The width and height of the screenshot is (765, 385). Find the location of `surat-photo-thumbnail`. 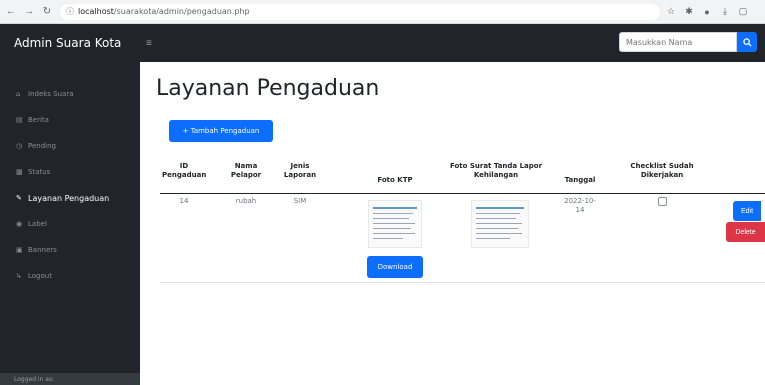

surat-photo-thumbnail is located at coordinates (500, 224).